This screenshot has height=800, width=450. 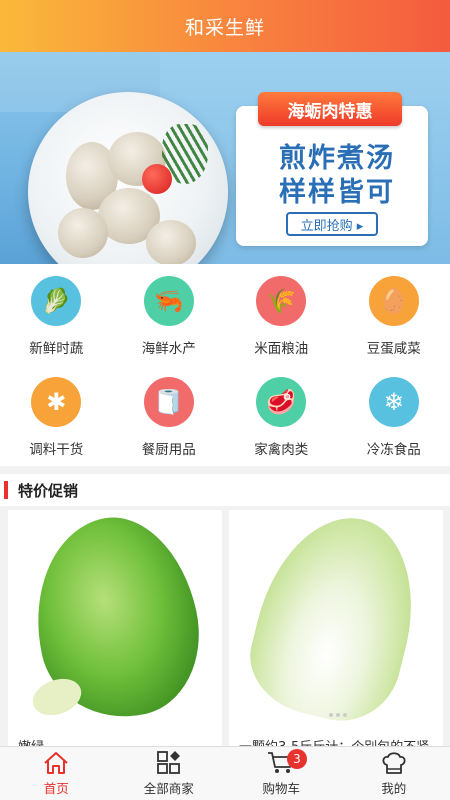 What do you see at coordinates (168, 450) in the screenshot?
I see `category-label: 餐厨用品` at bounding box center [168, 450].